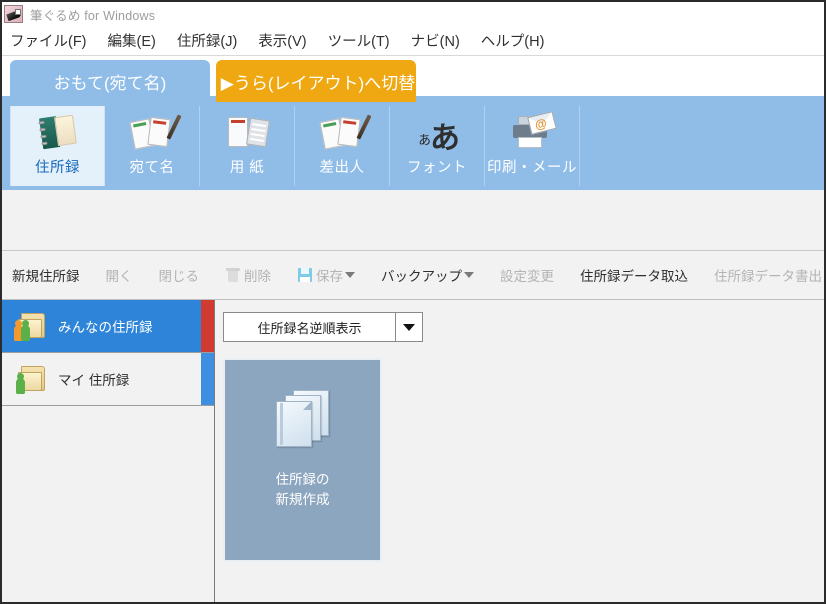 The image size is (826, 604). I want to click on command-open: 開く, so click(119, 275).